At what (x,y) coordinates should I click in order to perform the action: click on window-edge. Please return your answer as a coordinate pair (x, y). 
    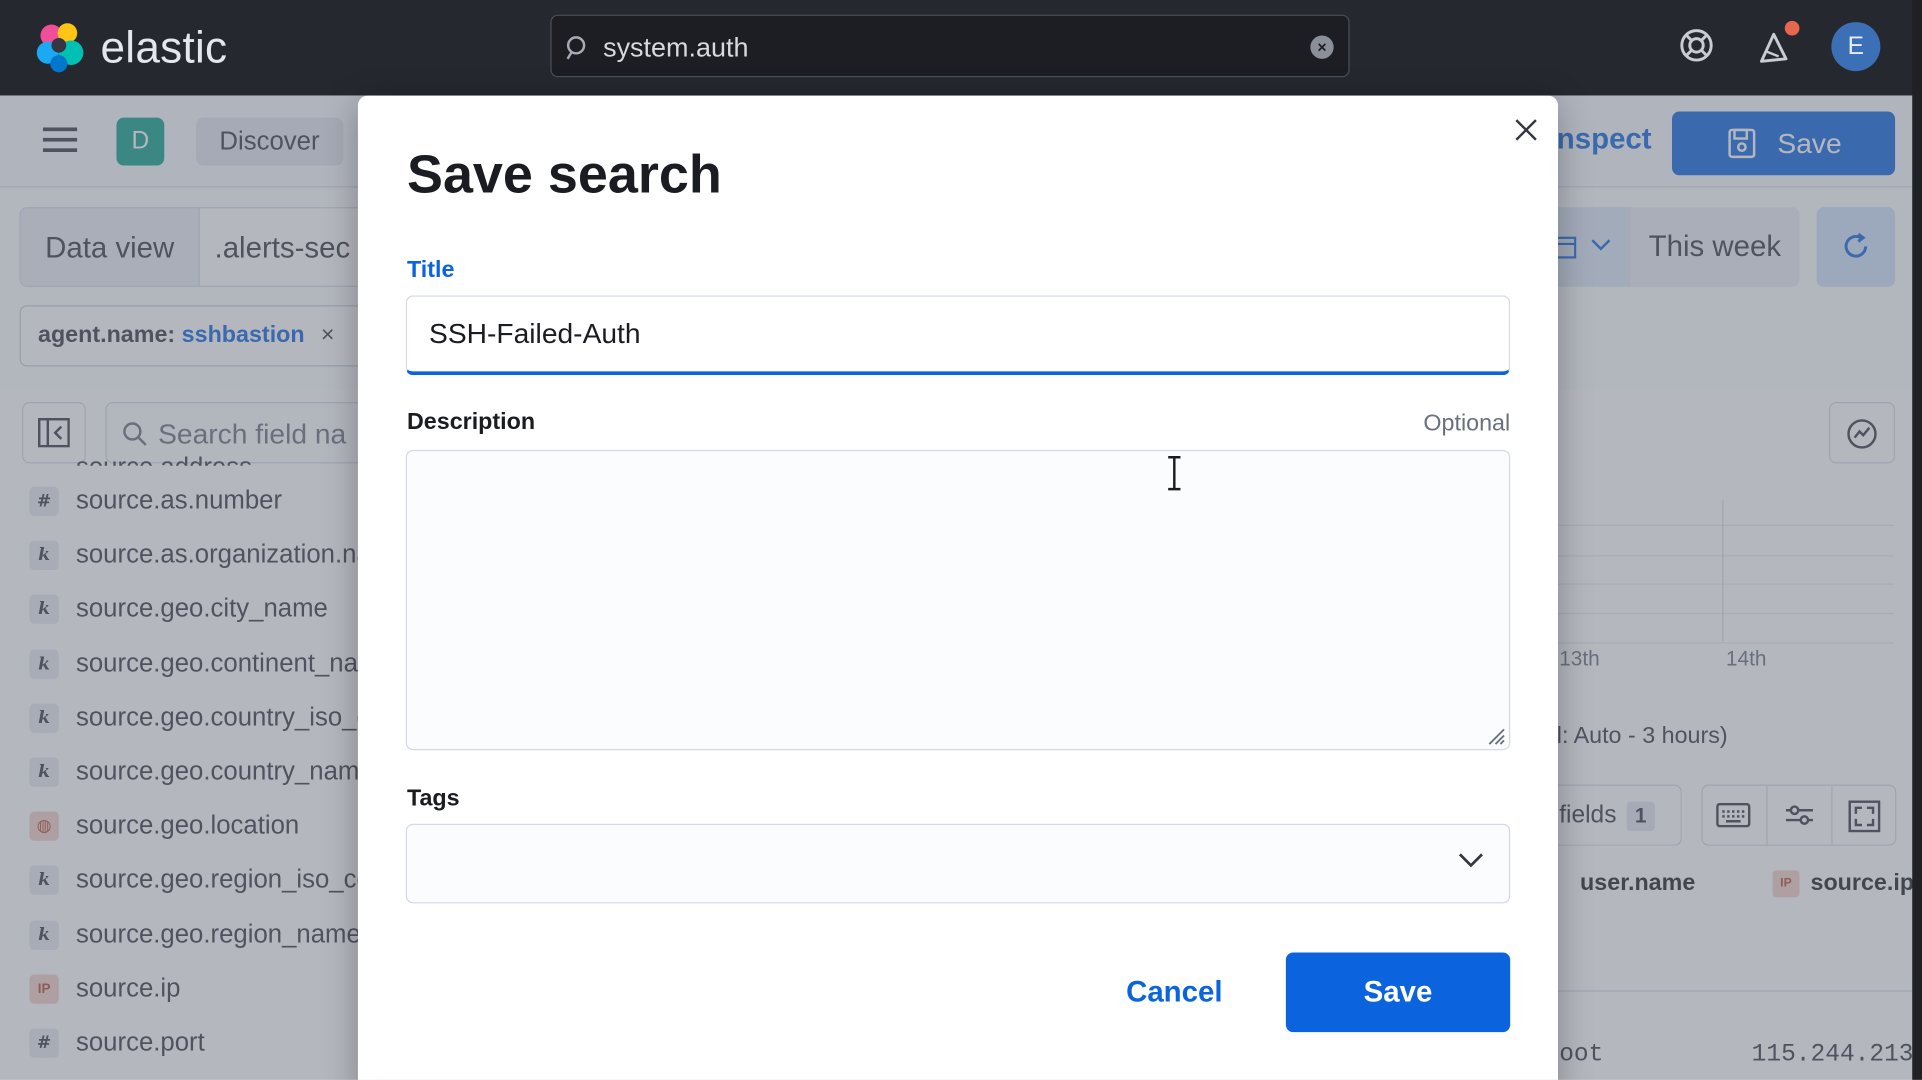
    Looking at the image, I should click on (1917, 540).